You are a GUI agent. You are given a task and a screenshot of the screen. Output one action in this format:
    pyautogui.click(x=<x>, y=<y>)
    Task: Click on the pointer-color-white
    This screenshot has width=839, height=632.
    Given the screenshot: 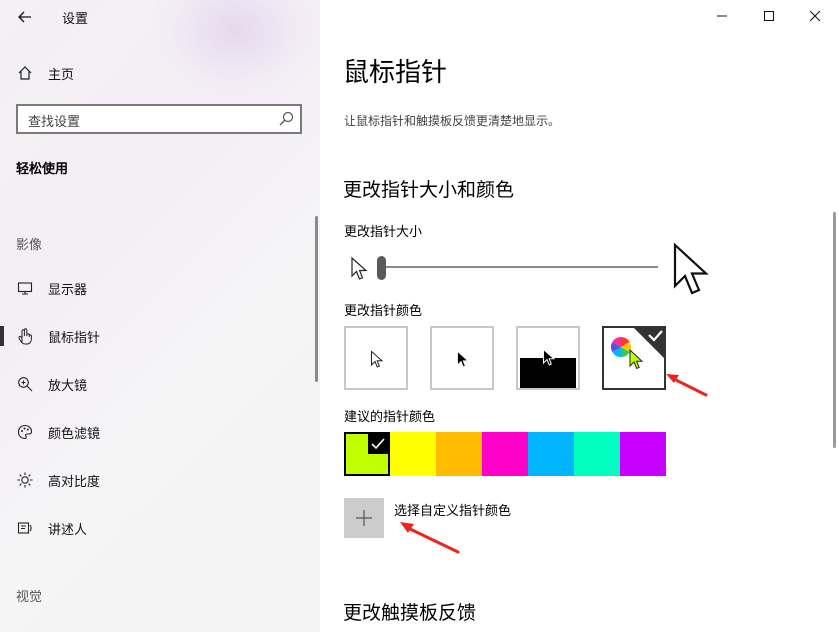 What is the action you would take?
    pyautogui.click(x=376, y=358)
    